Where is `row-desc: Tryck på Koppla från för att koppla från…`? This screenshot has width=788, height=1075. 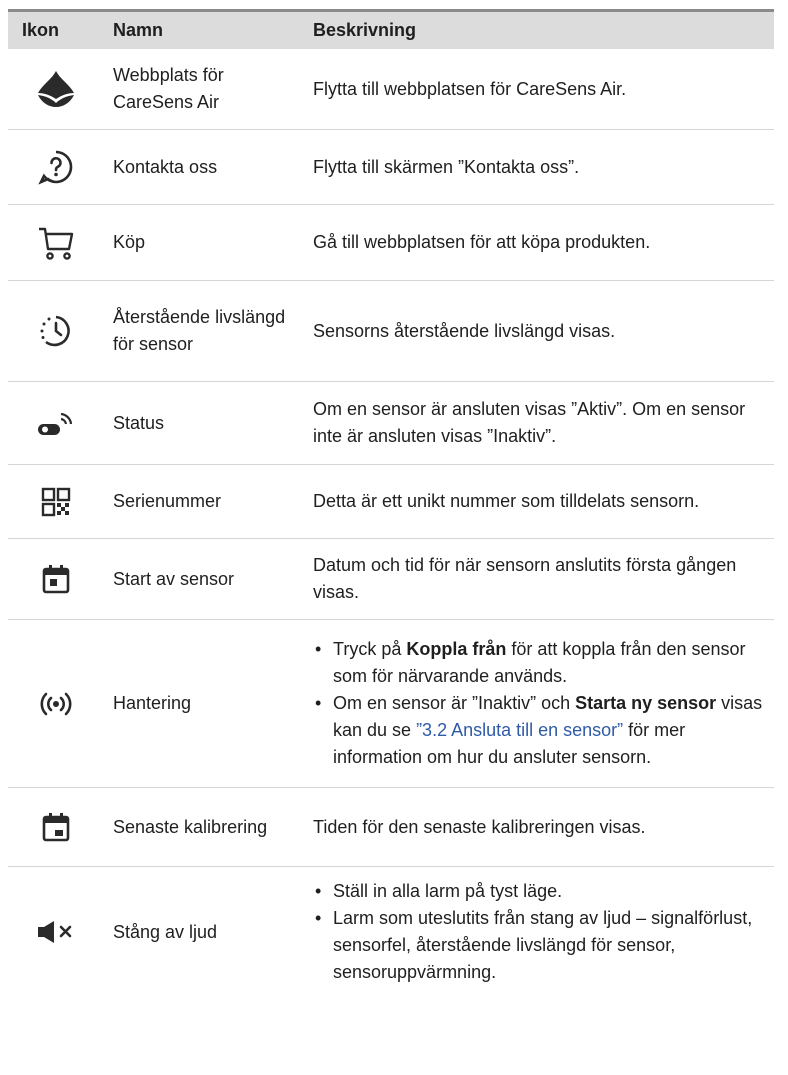
row-desc: Tryck på Koppla från för att koppla från… is located at coordinates (538, 703).